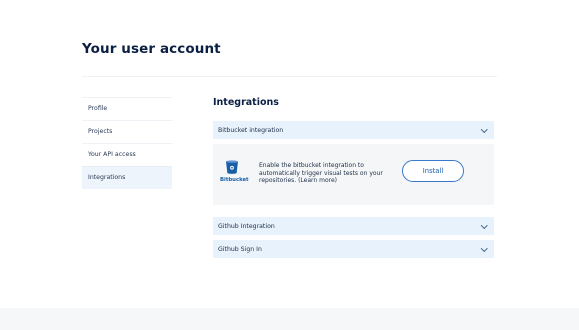 The height and width of the screenshot is (330, 579). I want to click on github-integration-accordion-header: Github Integration, so click(353, 226).